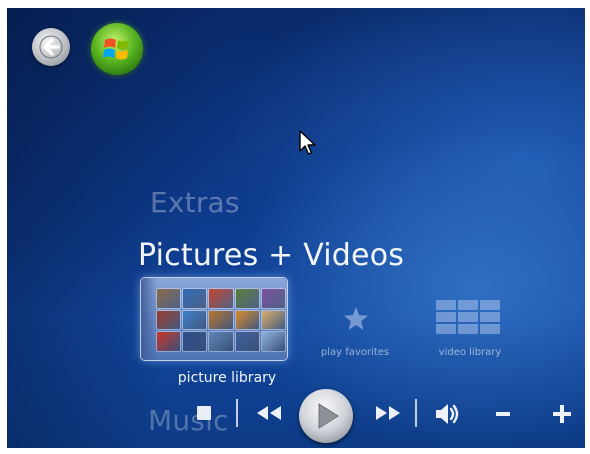  I want to click on tile-label-play-favorites: play favorites, so click(355, 352).